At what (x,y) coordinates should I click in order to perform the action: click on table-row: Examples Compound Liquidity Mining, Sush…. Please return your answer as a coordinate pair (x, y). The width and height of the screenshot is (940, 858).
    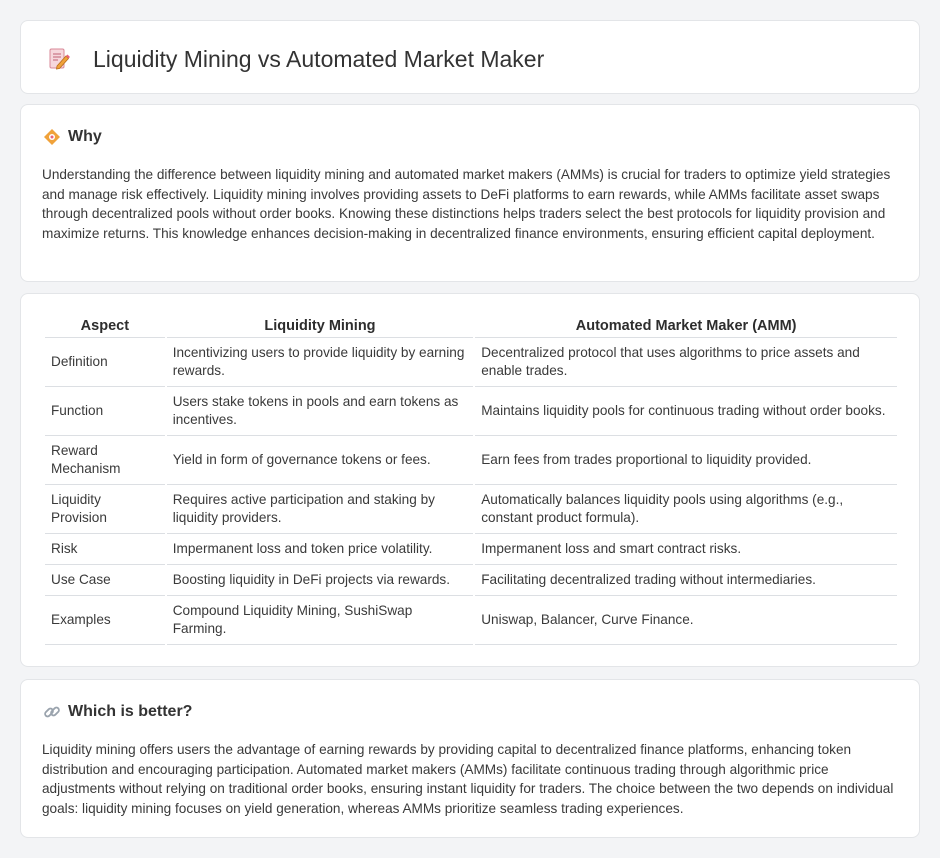
    Looking at the image, I should click on (471, 620).